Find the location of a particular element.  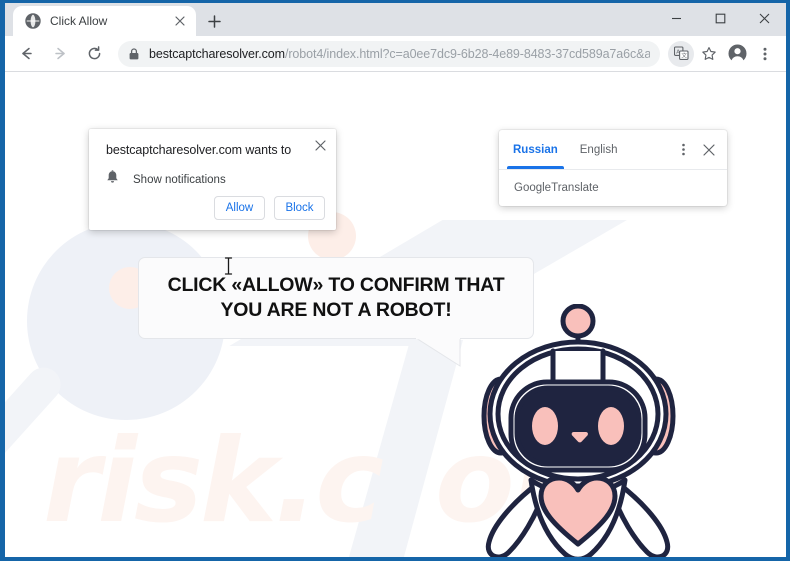

browser-tab: Click Allow is located at coordinates (104, 21).